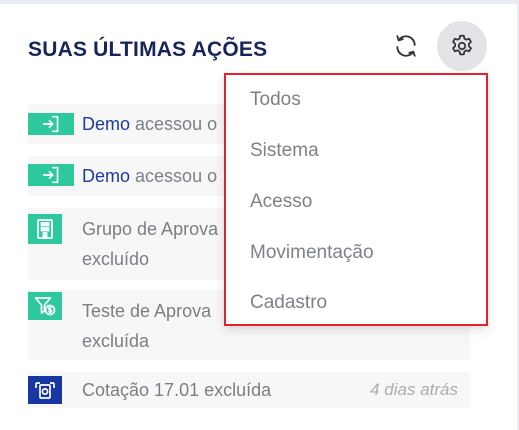 Image resolution: width=519 pixels, height=430 pixels. I want to click on activity-item: Cotação 17.01 excluída 4 dias atrás, so click(249, 390).